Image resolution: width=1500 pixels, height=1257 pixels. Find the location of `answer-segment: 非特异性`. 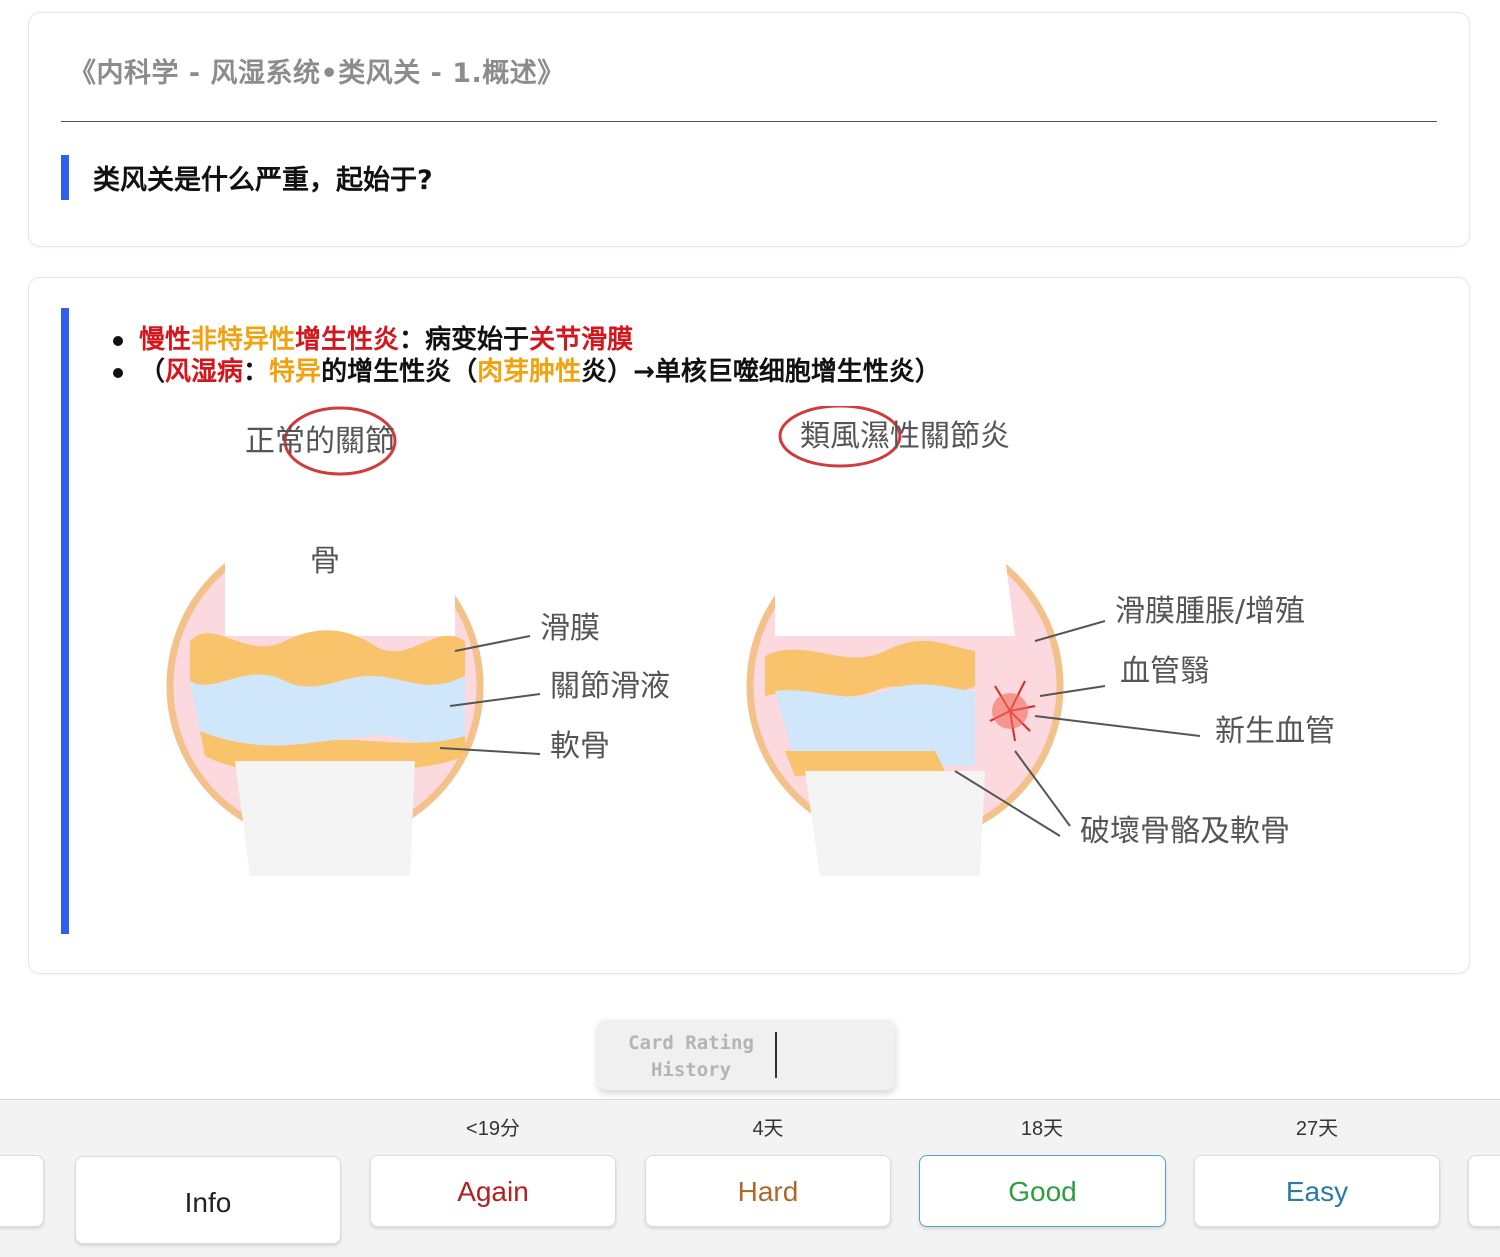

answer-segment: 非特异性 is located at coordinates (243, 340).